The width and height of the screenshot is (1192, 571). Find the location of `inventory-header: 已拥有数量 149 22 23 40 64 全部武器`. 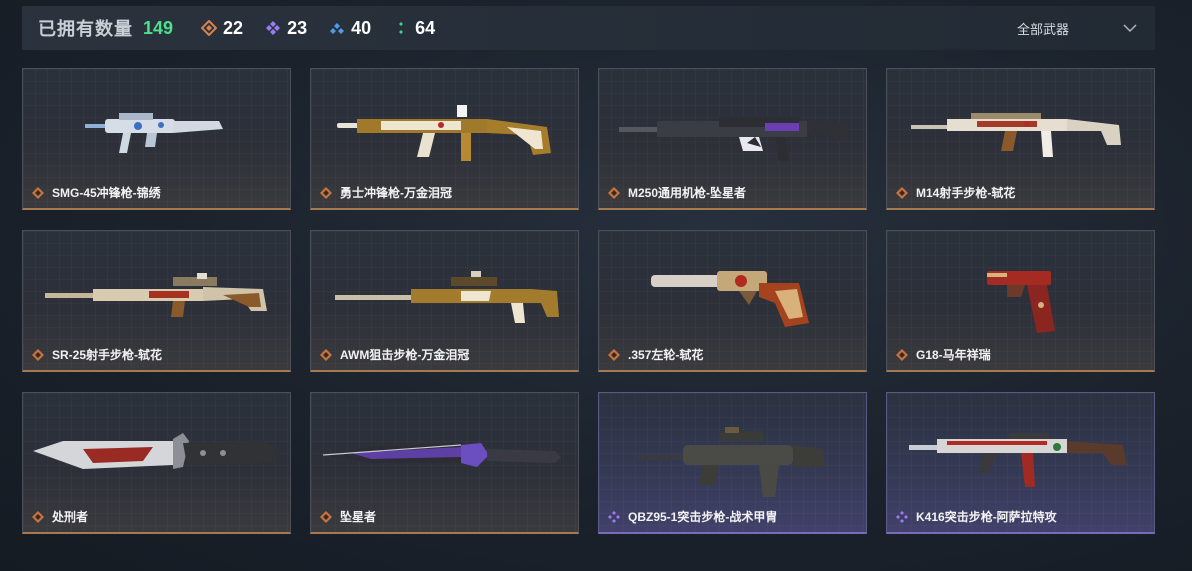

inventory-header: 已拥有数量 149 22 23 40 64 全部武器 is located at coordinates (588, 28).